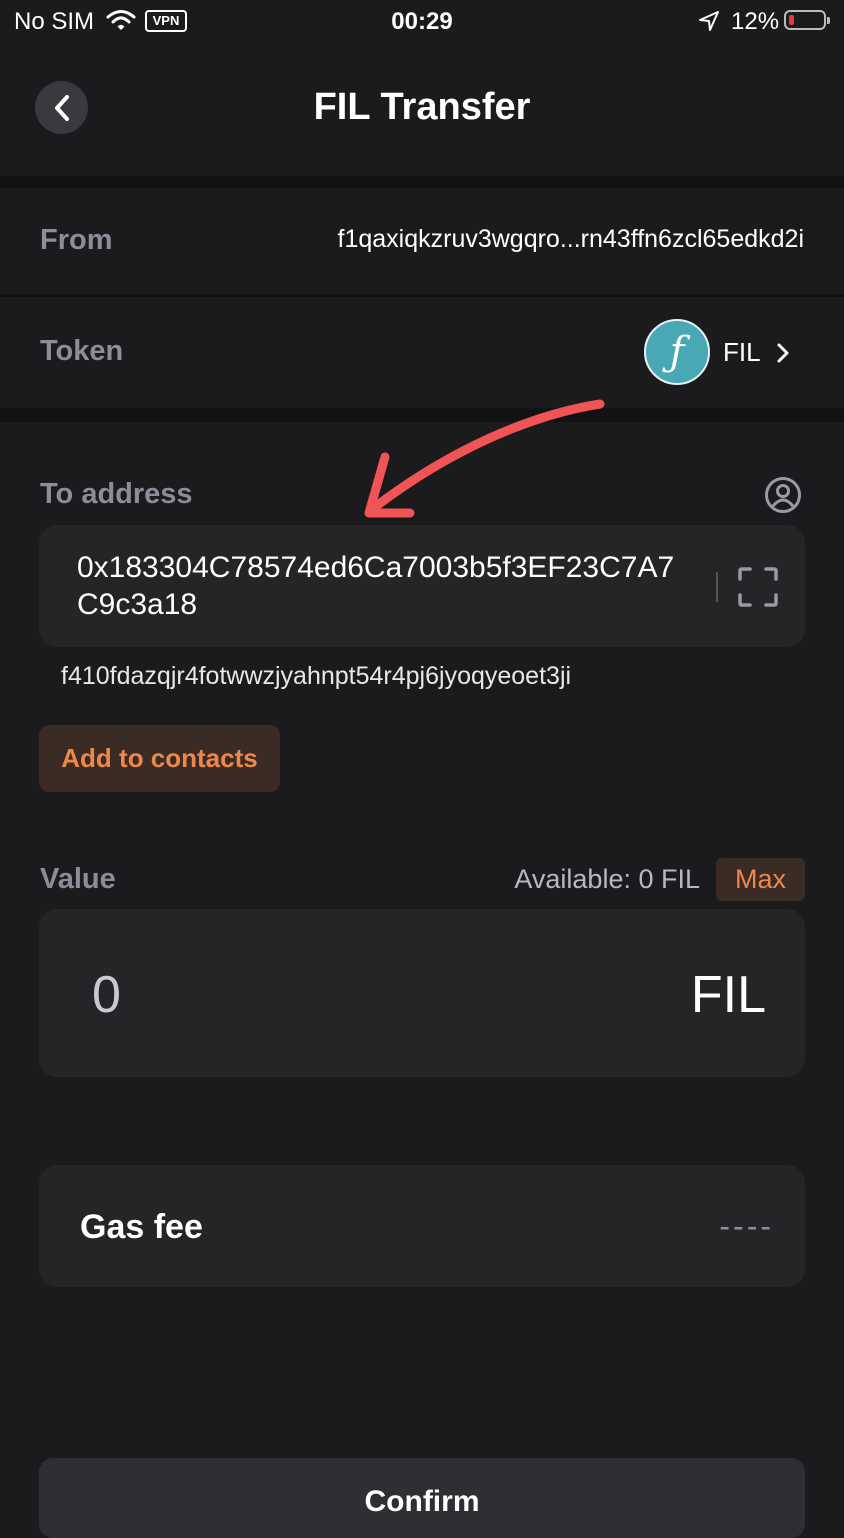 Image resolution: width=844 pixels, height=1538 pixels. I want to click on value-label: Value, so click(78, 879).